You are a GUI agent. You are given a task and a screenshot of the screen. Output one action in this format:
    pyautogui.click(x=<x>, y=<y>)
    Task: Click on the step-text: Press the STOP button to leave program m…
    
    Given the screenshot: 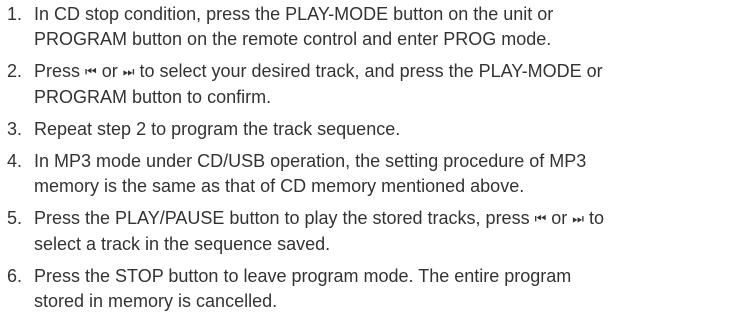 What is the action you would take?
    pyautogui.click(x=384, y=289)
    